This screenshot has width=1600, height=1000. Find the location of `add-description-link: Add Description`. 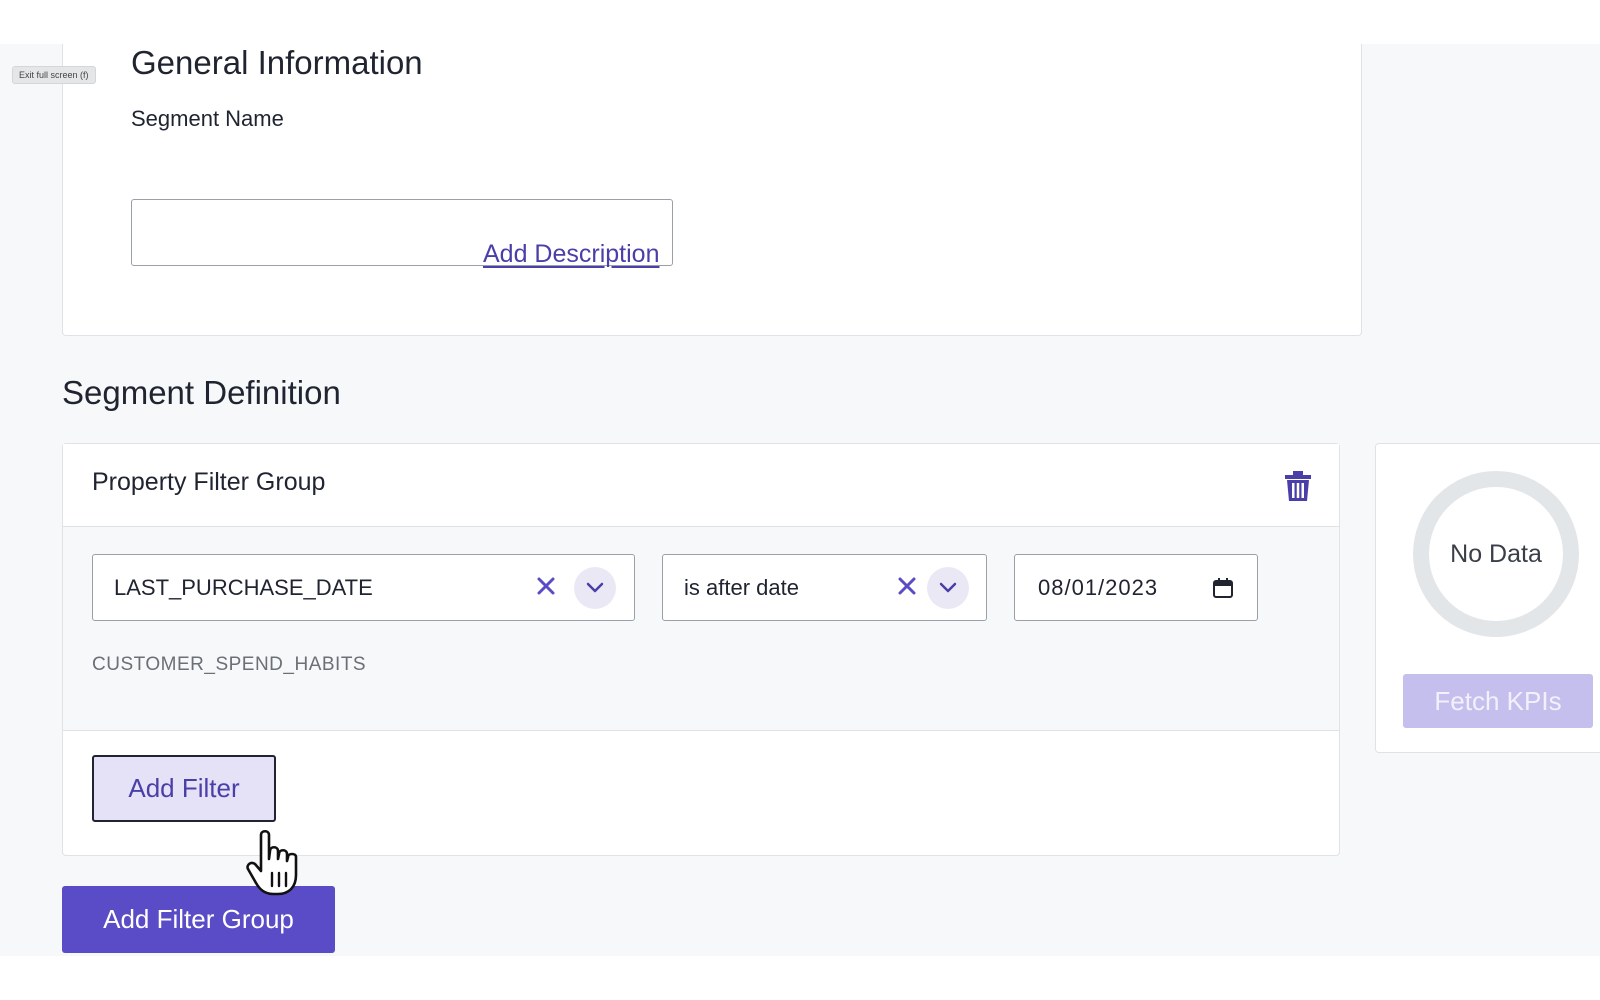

add-description-link: Add Description is located at coordinates (571, 254).